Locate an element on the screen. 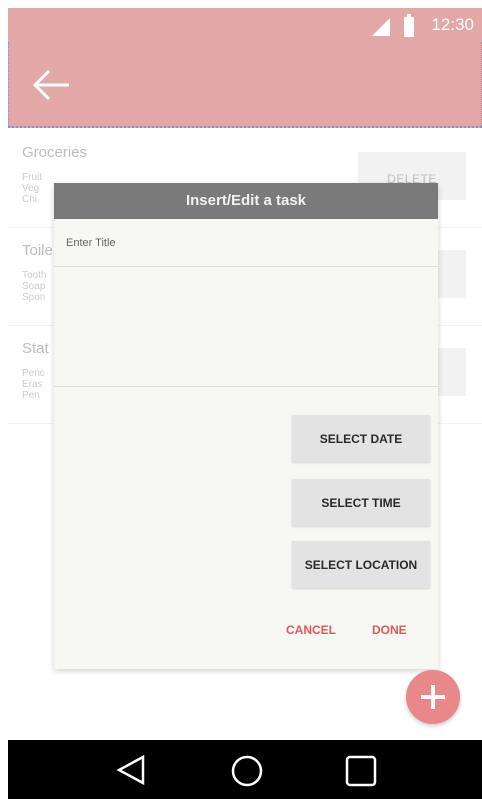 This screenshot has height=799, width=482. select-location-button: SELECT LOCATION is located at coordinates (361, 564).